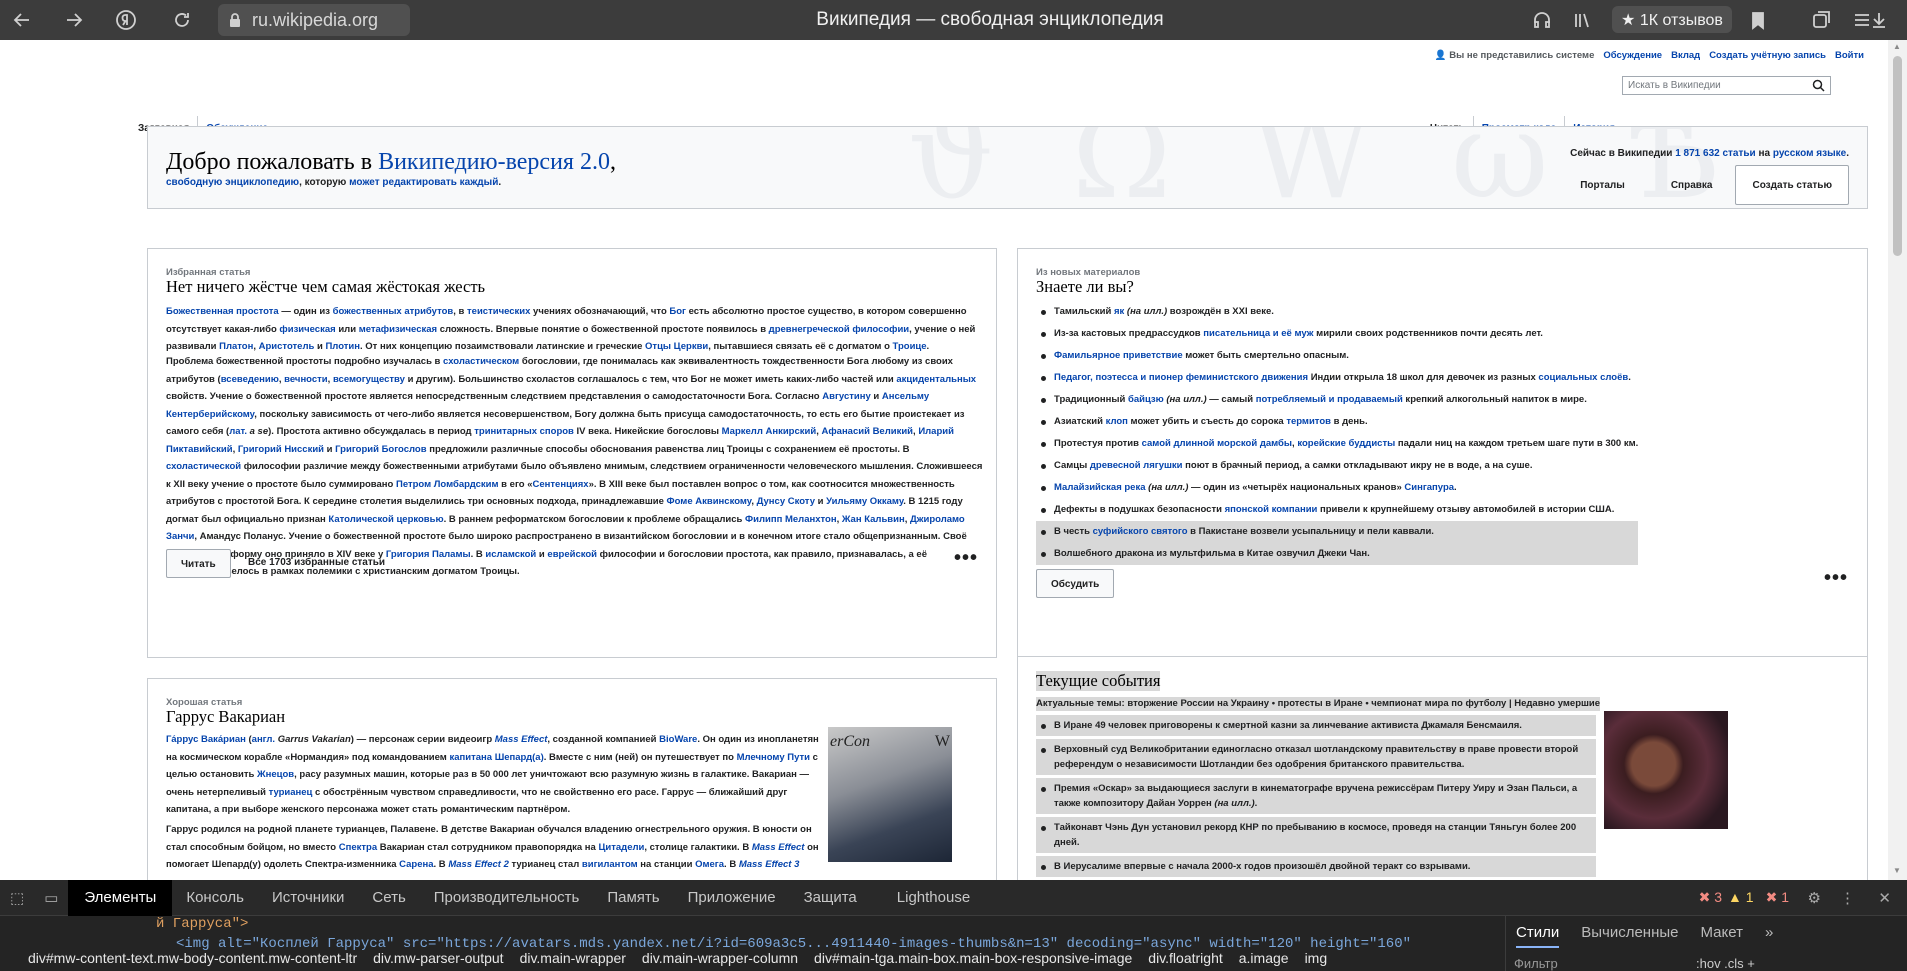  Describe the element at coordinates (22, 20) in the screenshot. I see `back-icon` at that location.